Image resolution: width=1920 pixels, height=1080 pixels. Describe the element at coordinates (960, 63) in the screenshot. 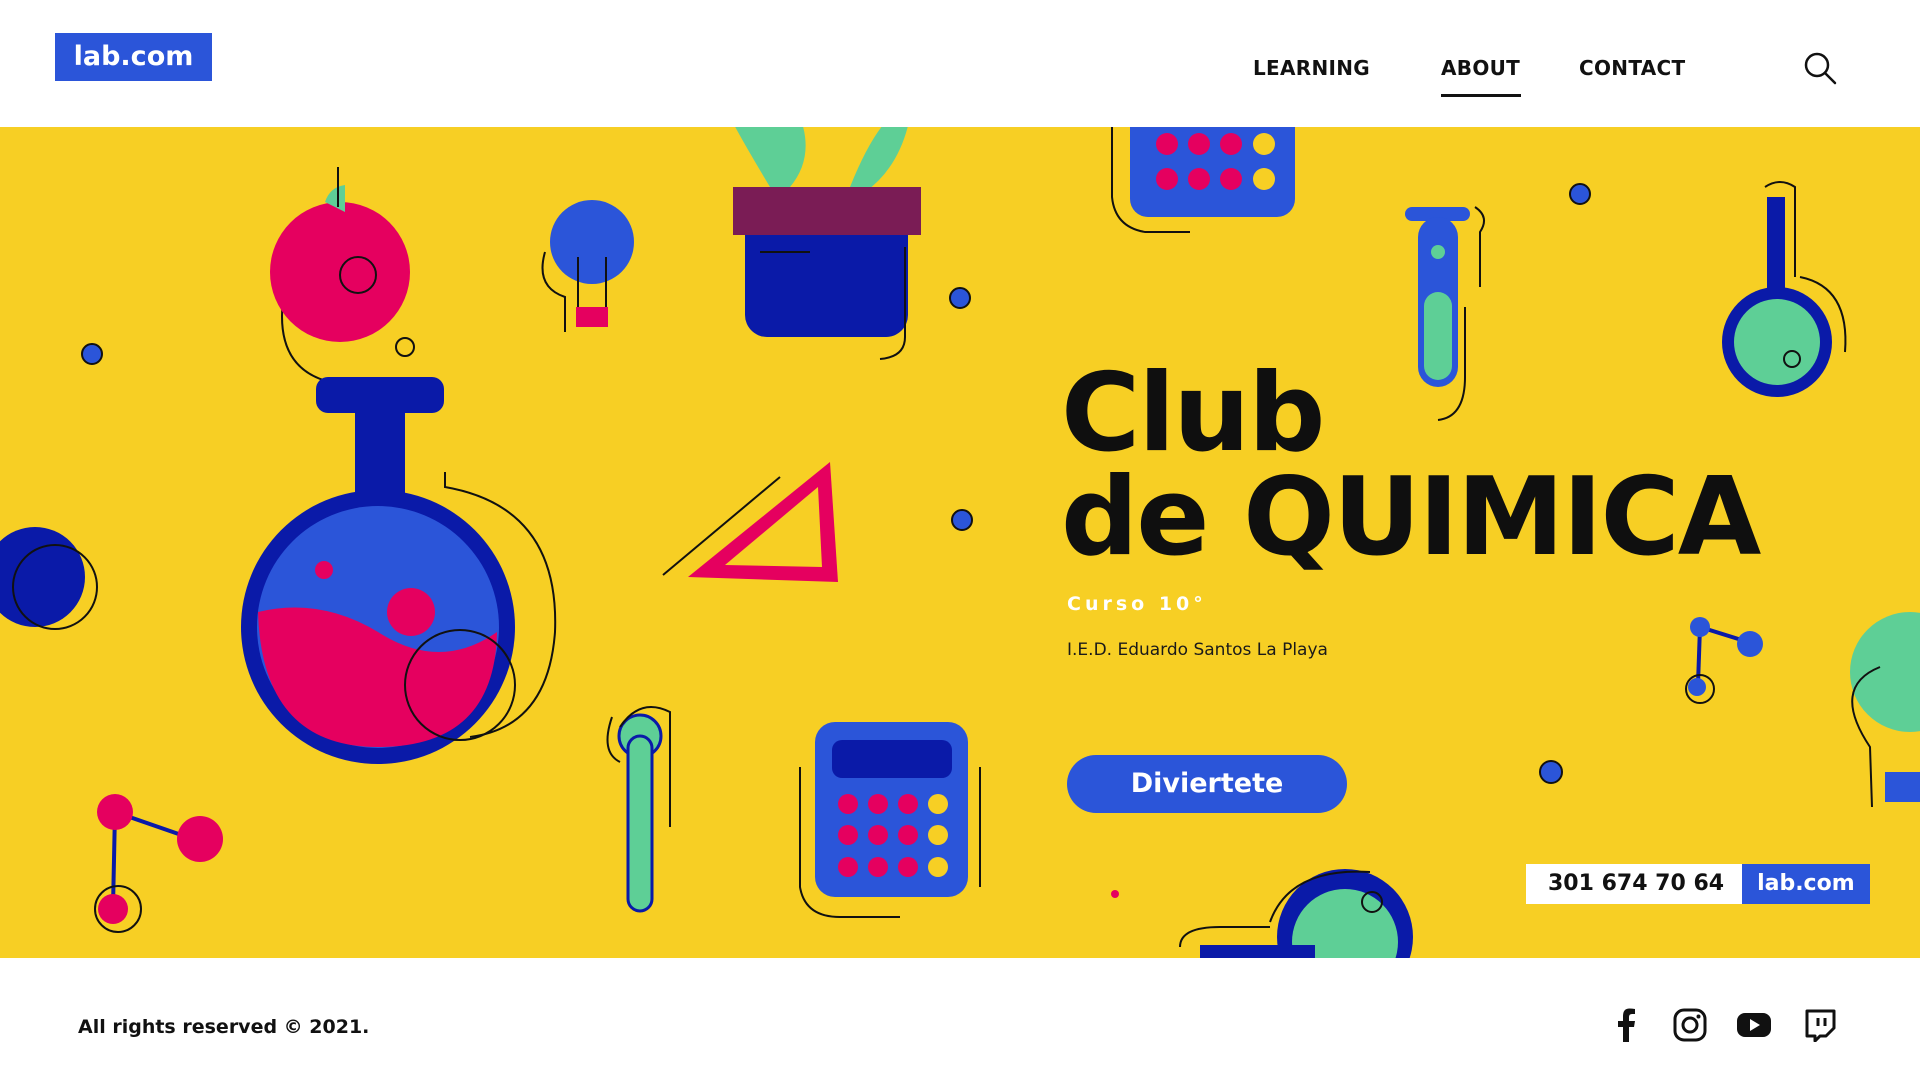

I see `site-header: lab.com LEARNING ABOUT CONTACT` at that location.